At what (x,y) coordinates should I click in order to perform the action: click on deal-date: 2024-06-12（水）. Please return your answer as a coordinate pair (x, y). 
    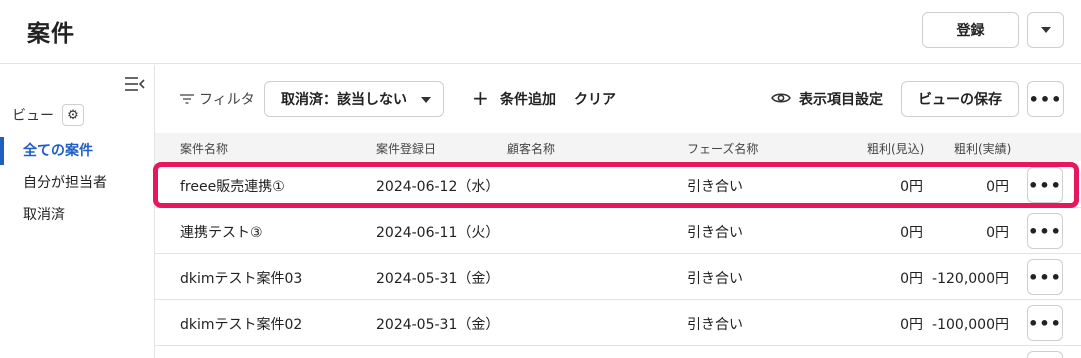
    Looking at the image, I should click on (438, 187).